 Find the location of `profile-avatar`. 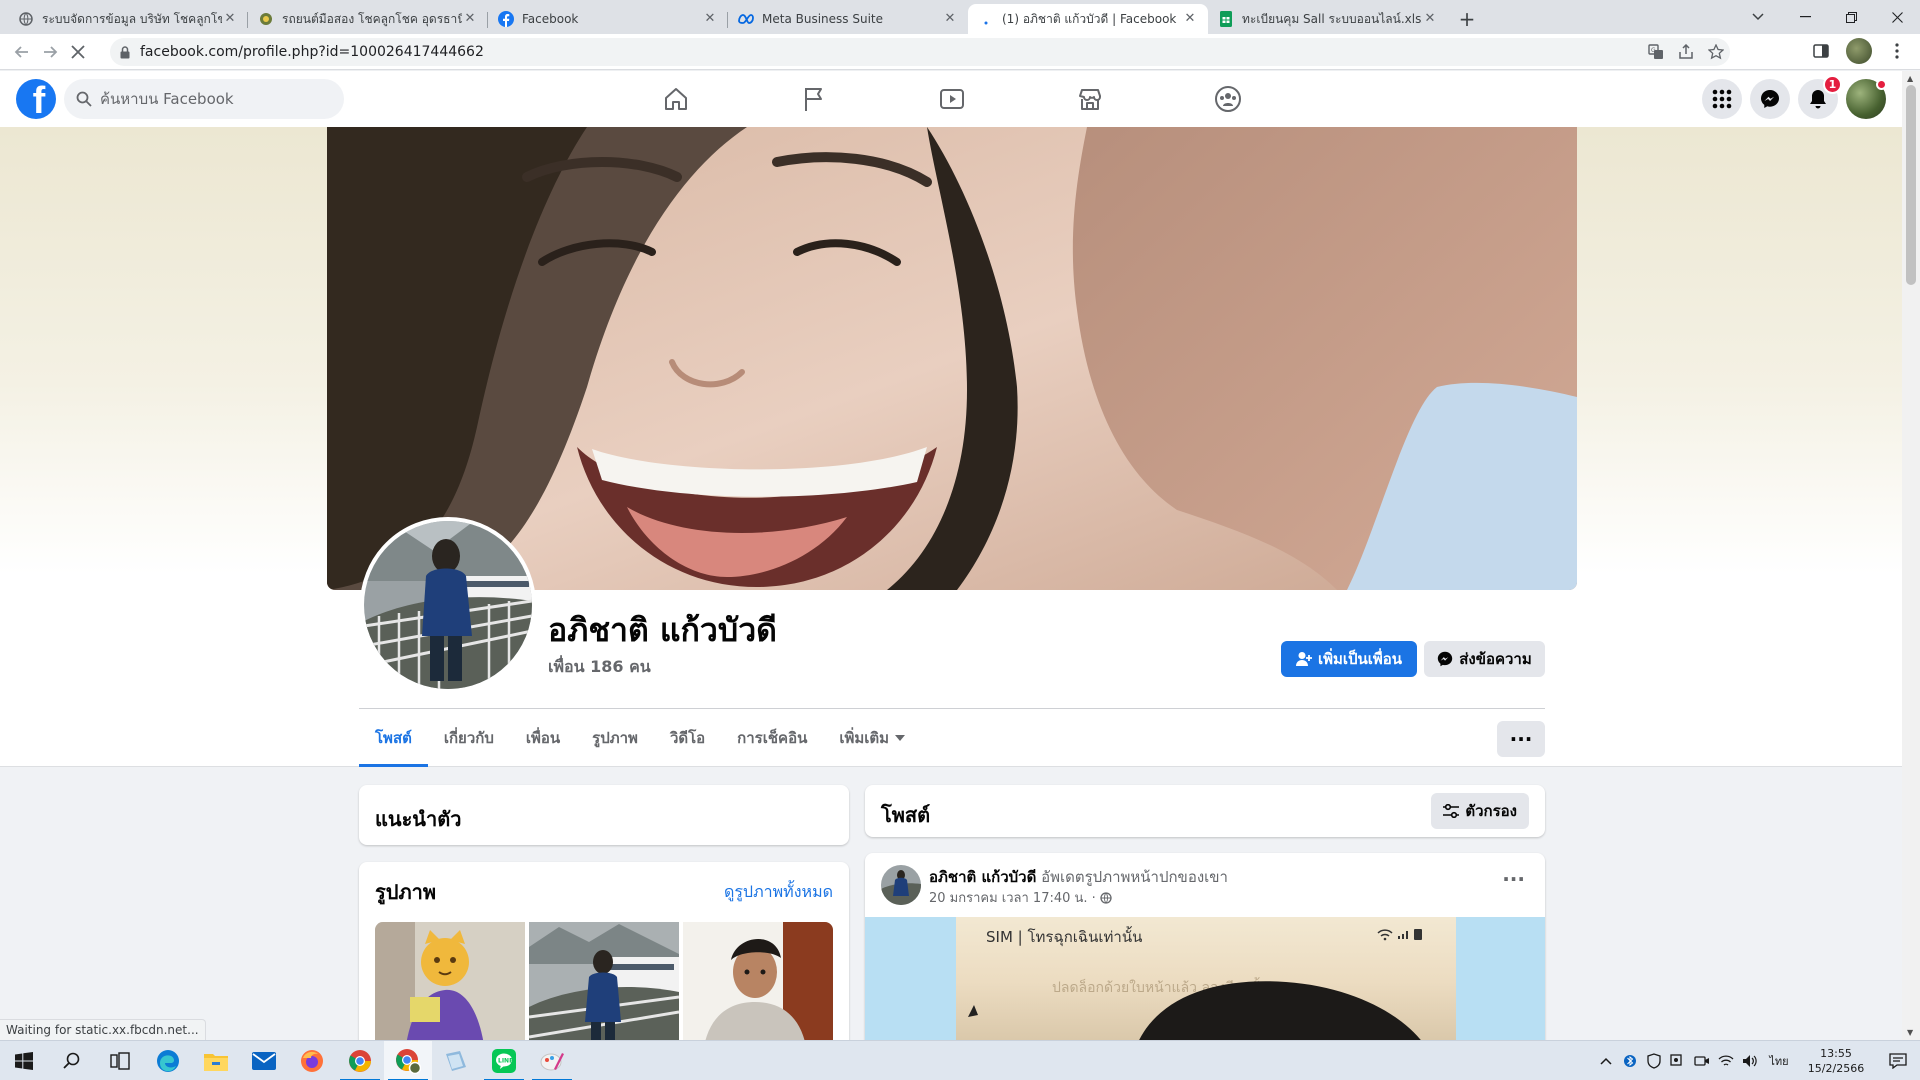

profile-avatar is located at coordinates (448, 605).